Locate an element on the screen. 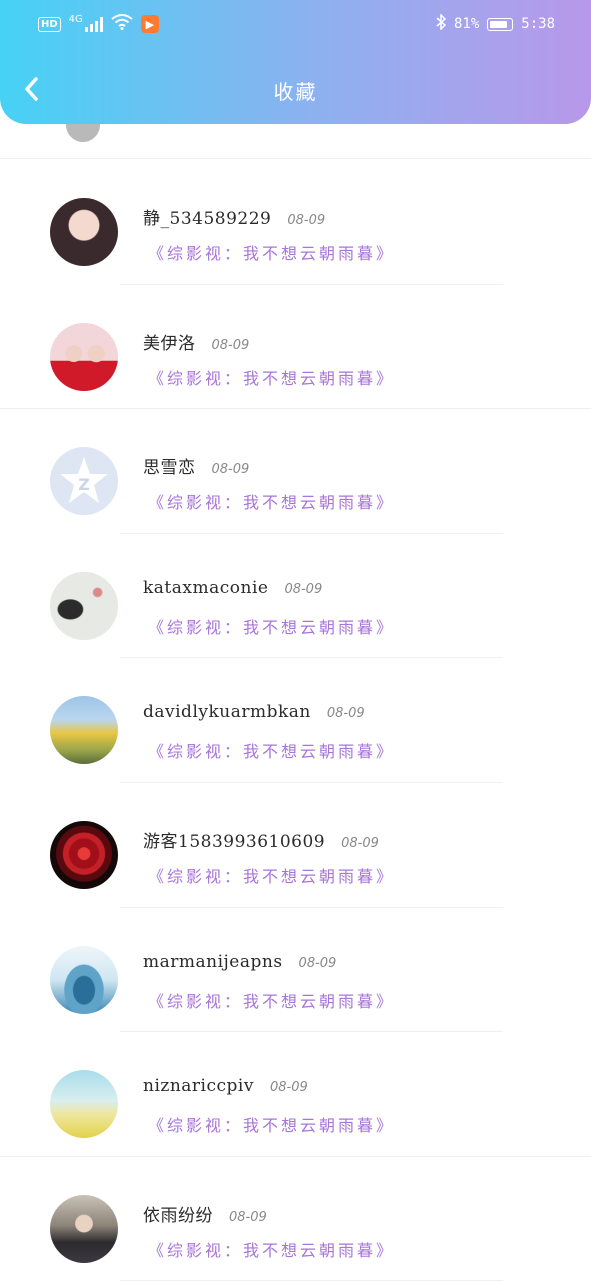 Image resolution: width=591 pixels, height=1281 pixels. bluetooth-icon is located at coordinates (441, 23).